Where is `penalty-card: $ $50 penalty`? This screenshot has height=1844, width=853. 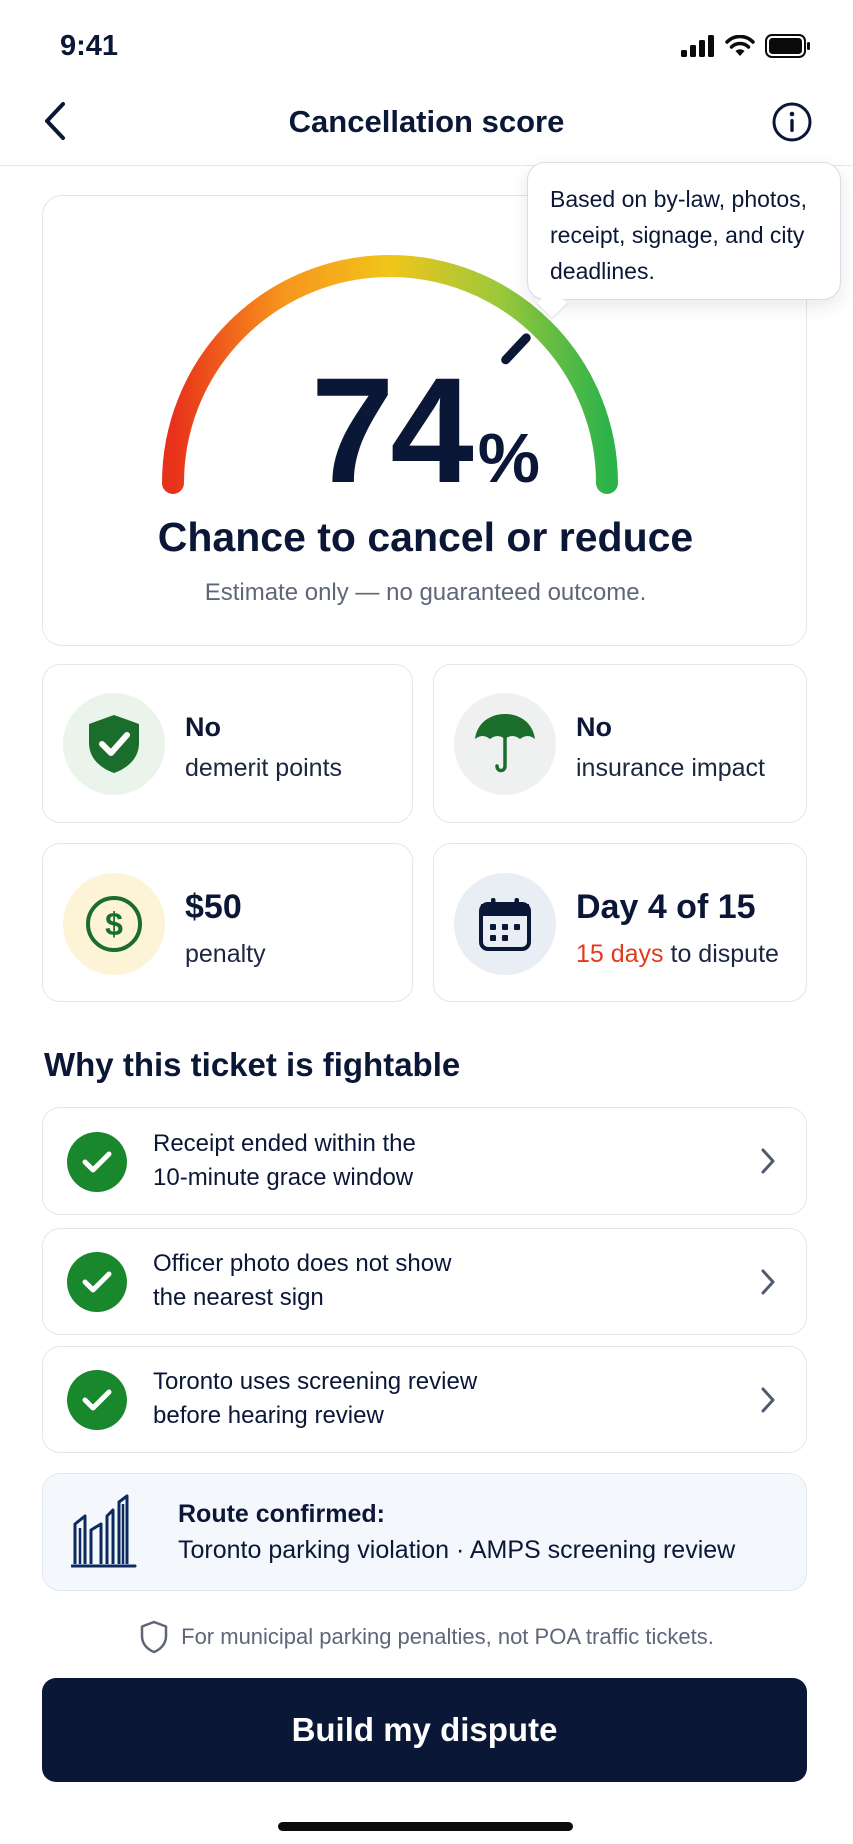
penalty-card: $ $50 penalty is located at coordinates (227, 922).